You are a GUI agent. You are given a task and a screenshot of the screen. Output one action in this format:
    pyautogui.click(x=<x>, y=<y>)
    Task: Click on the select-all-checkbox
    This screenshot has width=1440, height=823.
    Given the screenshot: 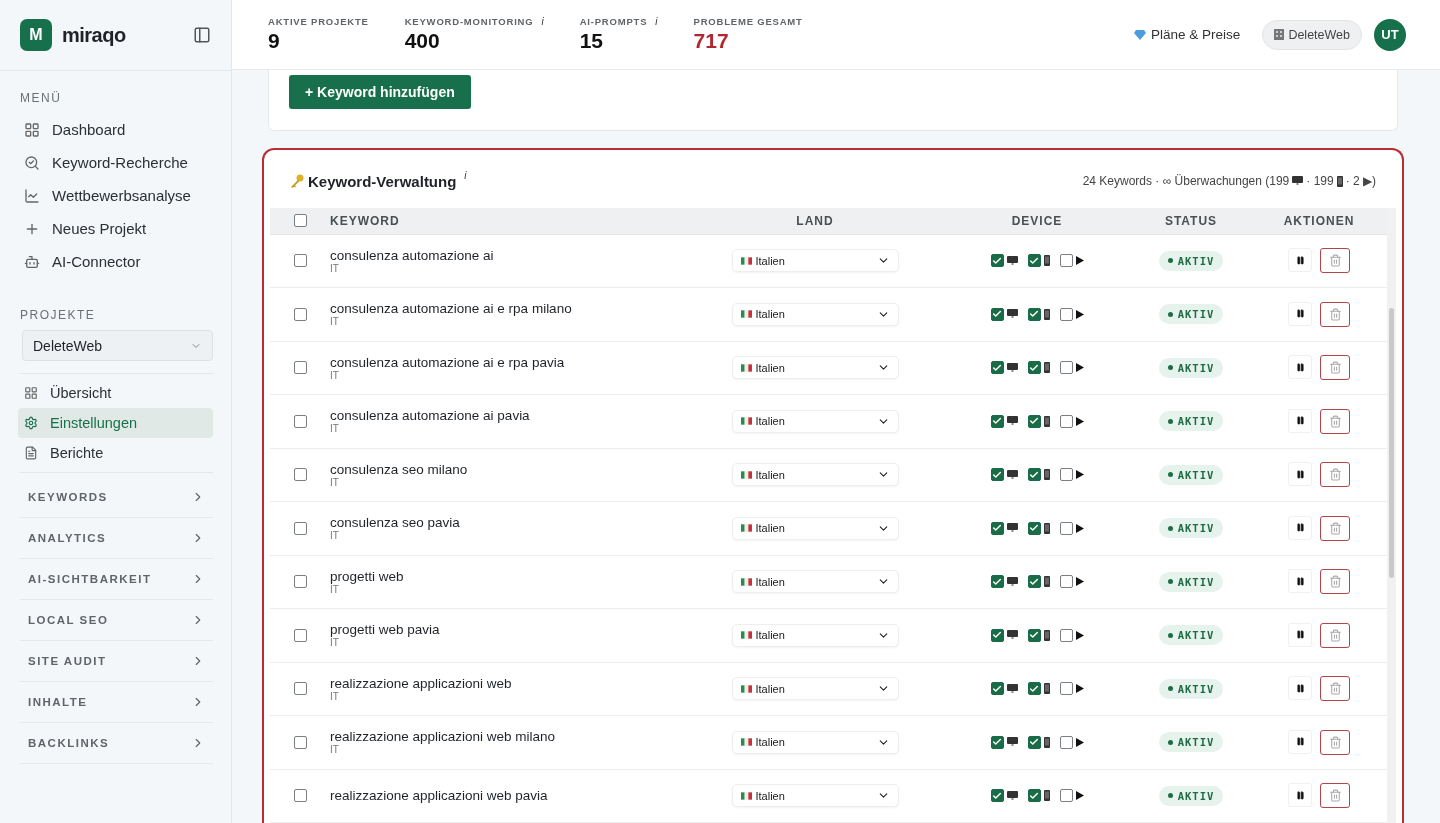 What is the action you would take?
    pyautogui.click(x=300, y=221)
    